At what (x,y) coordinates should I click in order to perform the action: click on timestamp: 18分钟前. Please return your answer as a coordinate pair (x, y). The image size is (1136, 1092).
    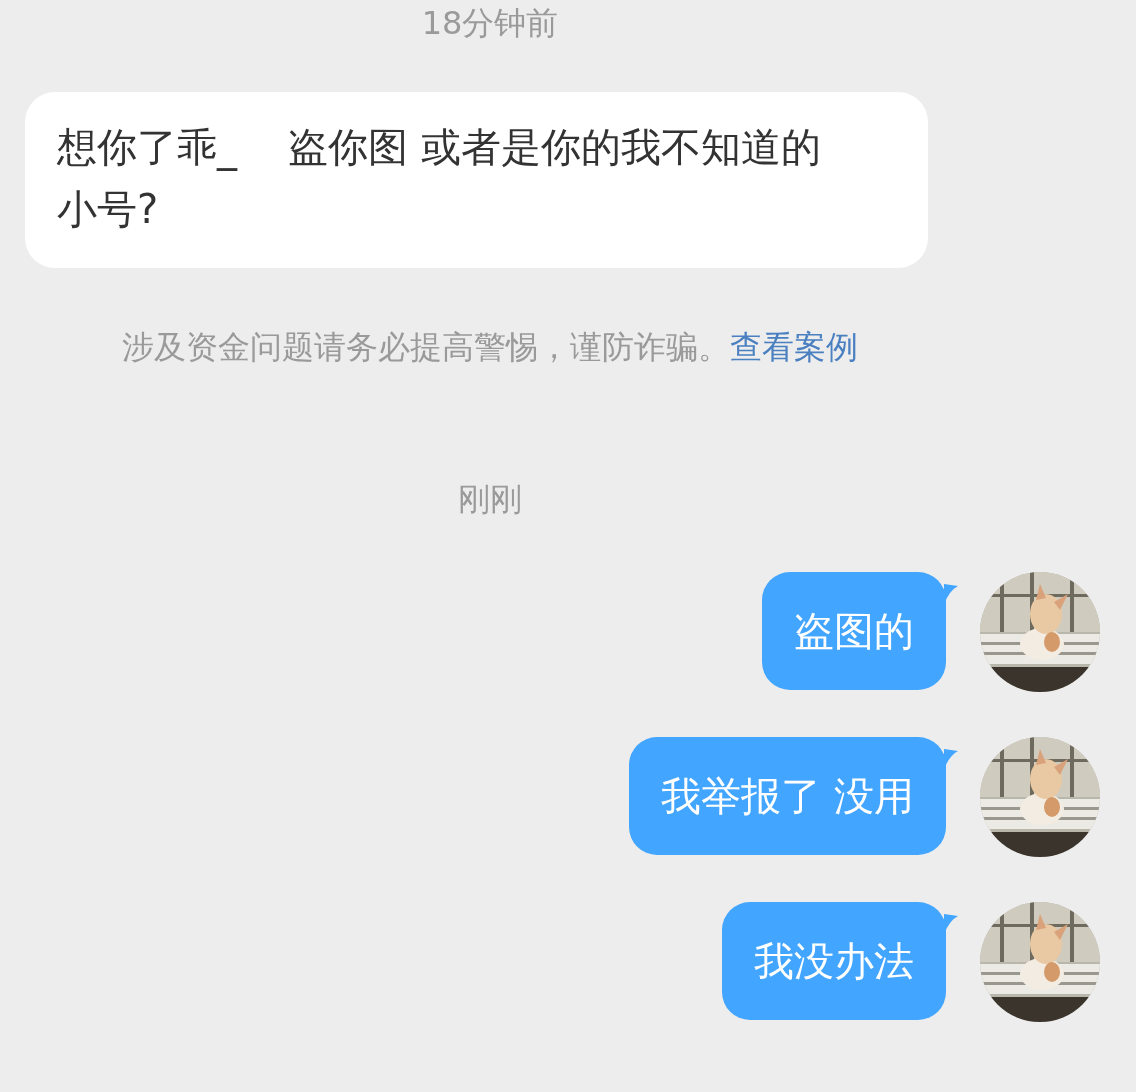
    Looking at the image, I should click on (490, 23).